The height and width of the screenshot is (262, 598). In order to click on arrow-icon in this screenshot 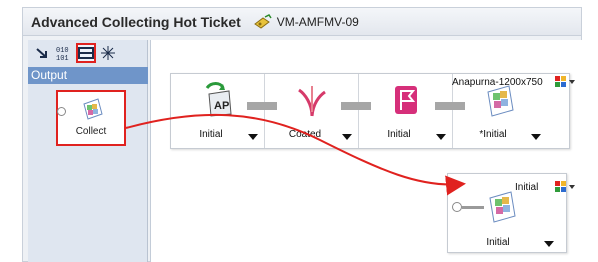, I will do `click(42, 53)`.